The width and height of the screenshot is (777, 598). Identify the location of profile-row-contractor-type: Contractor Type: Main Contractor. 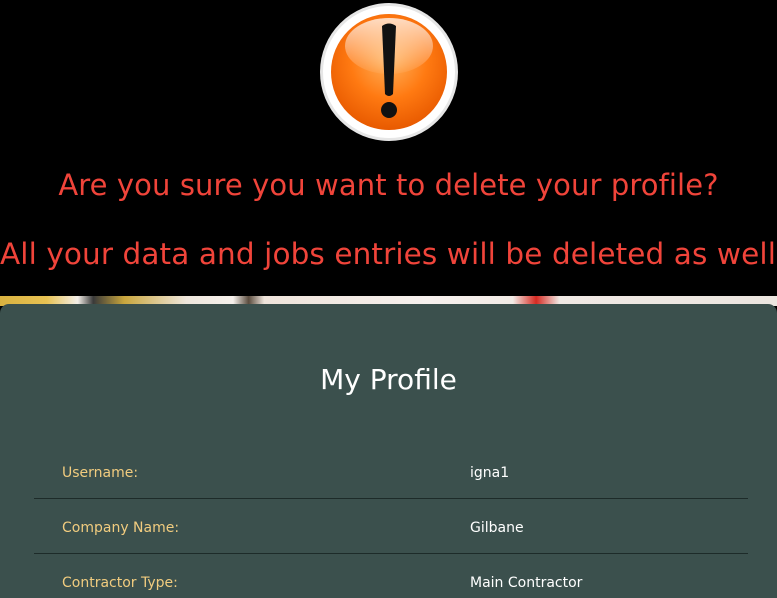
(391, 576).